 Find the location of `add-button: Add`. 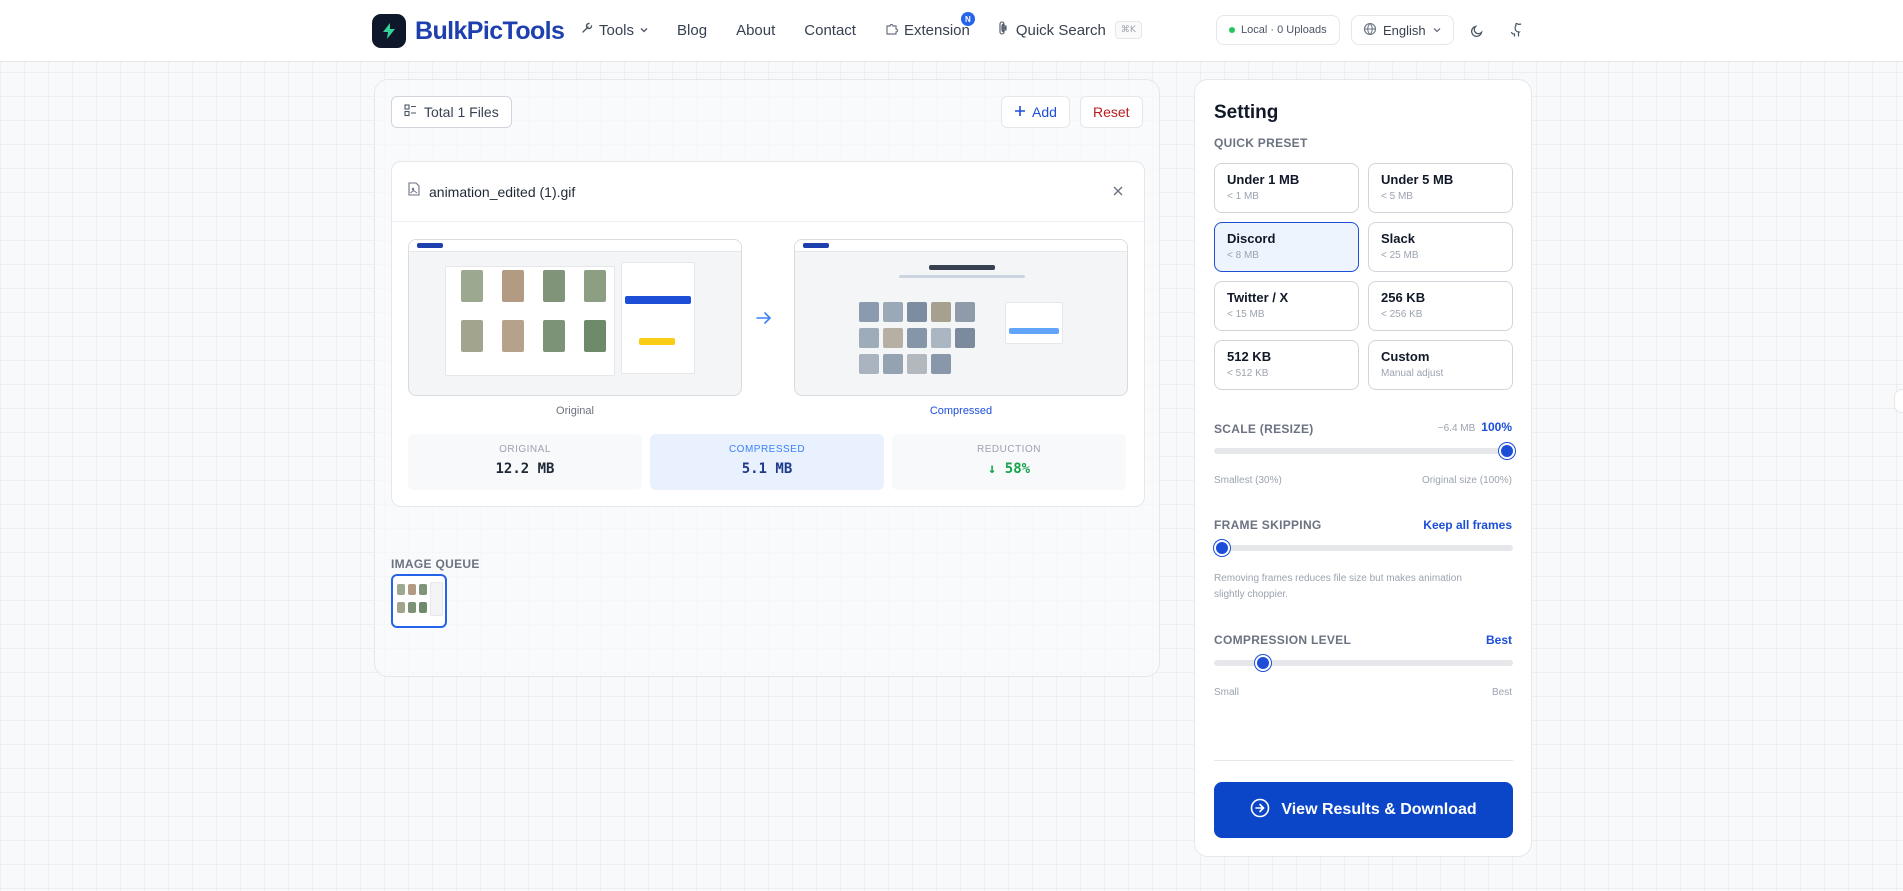

add-button: Add is located at coordinates (1035, 112).